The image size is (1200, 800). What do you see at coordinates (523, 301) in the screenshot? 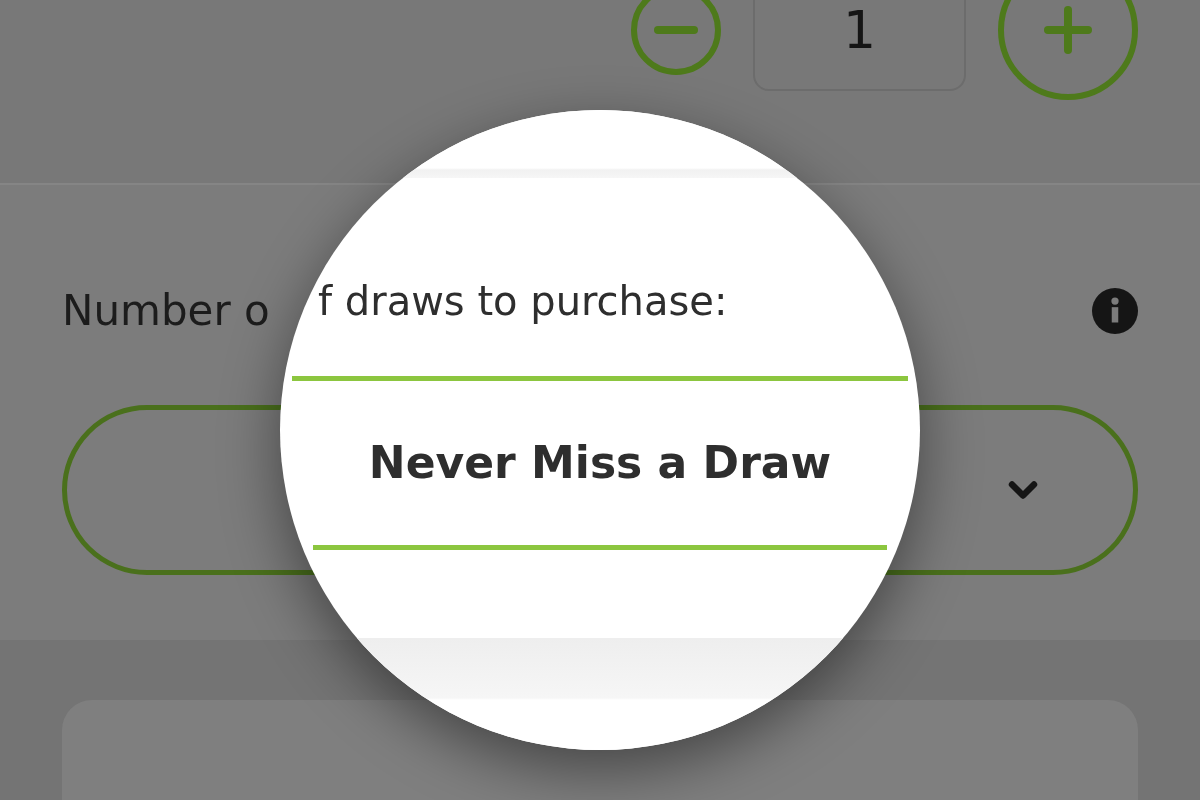
I see `magnified-label: f draws to purchase:` at bounding box center [523, 301].